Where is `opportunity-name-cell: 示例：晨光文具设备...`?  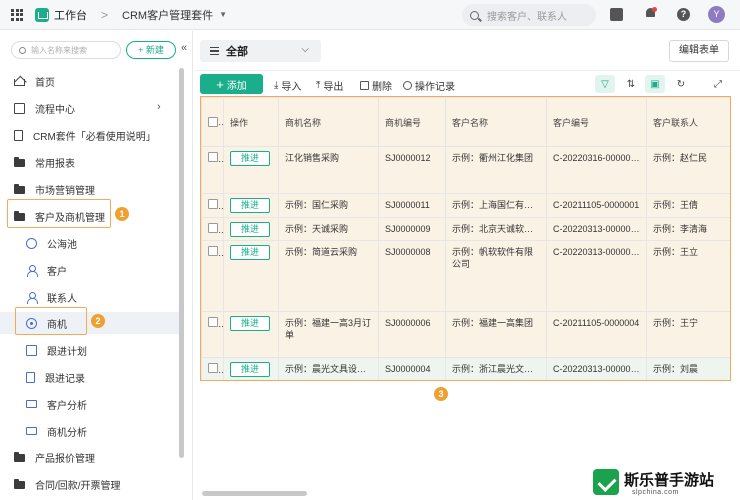
opportunity-name-cell: 示例：晨光文具设备... is located at coordinates (328, 368).